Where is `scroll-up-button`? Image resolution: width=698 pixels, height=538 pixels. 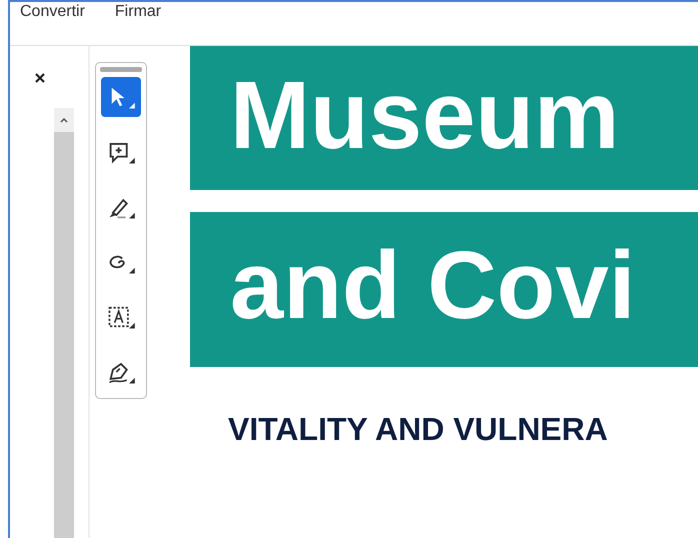 scroll-up-button is located at coordinates (64, 120).